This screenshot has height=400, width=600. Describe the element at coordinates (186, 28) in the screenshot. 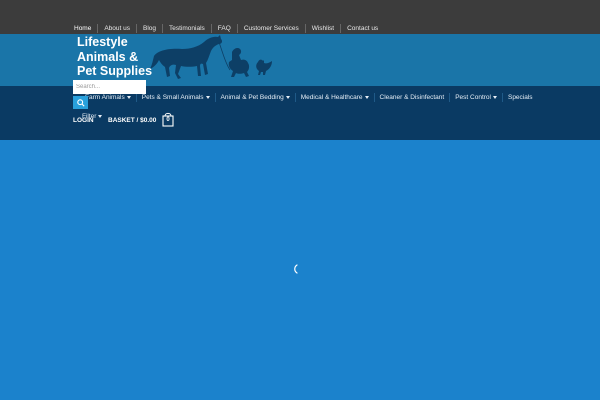

I see `top-nav-testimonials: Testimonials` at that location.